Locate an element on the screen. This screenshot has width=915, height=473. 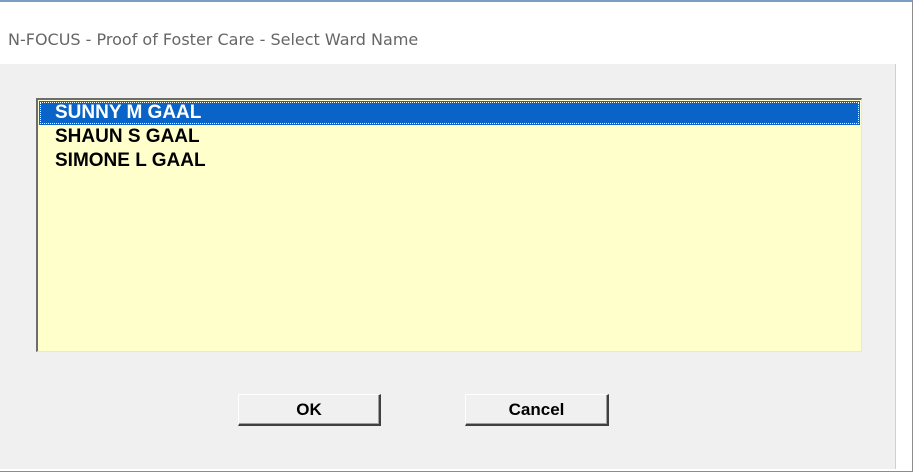
ok-button: OK is located at coordinates (309, 410).